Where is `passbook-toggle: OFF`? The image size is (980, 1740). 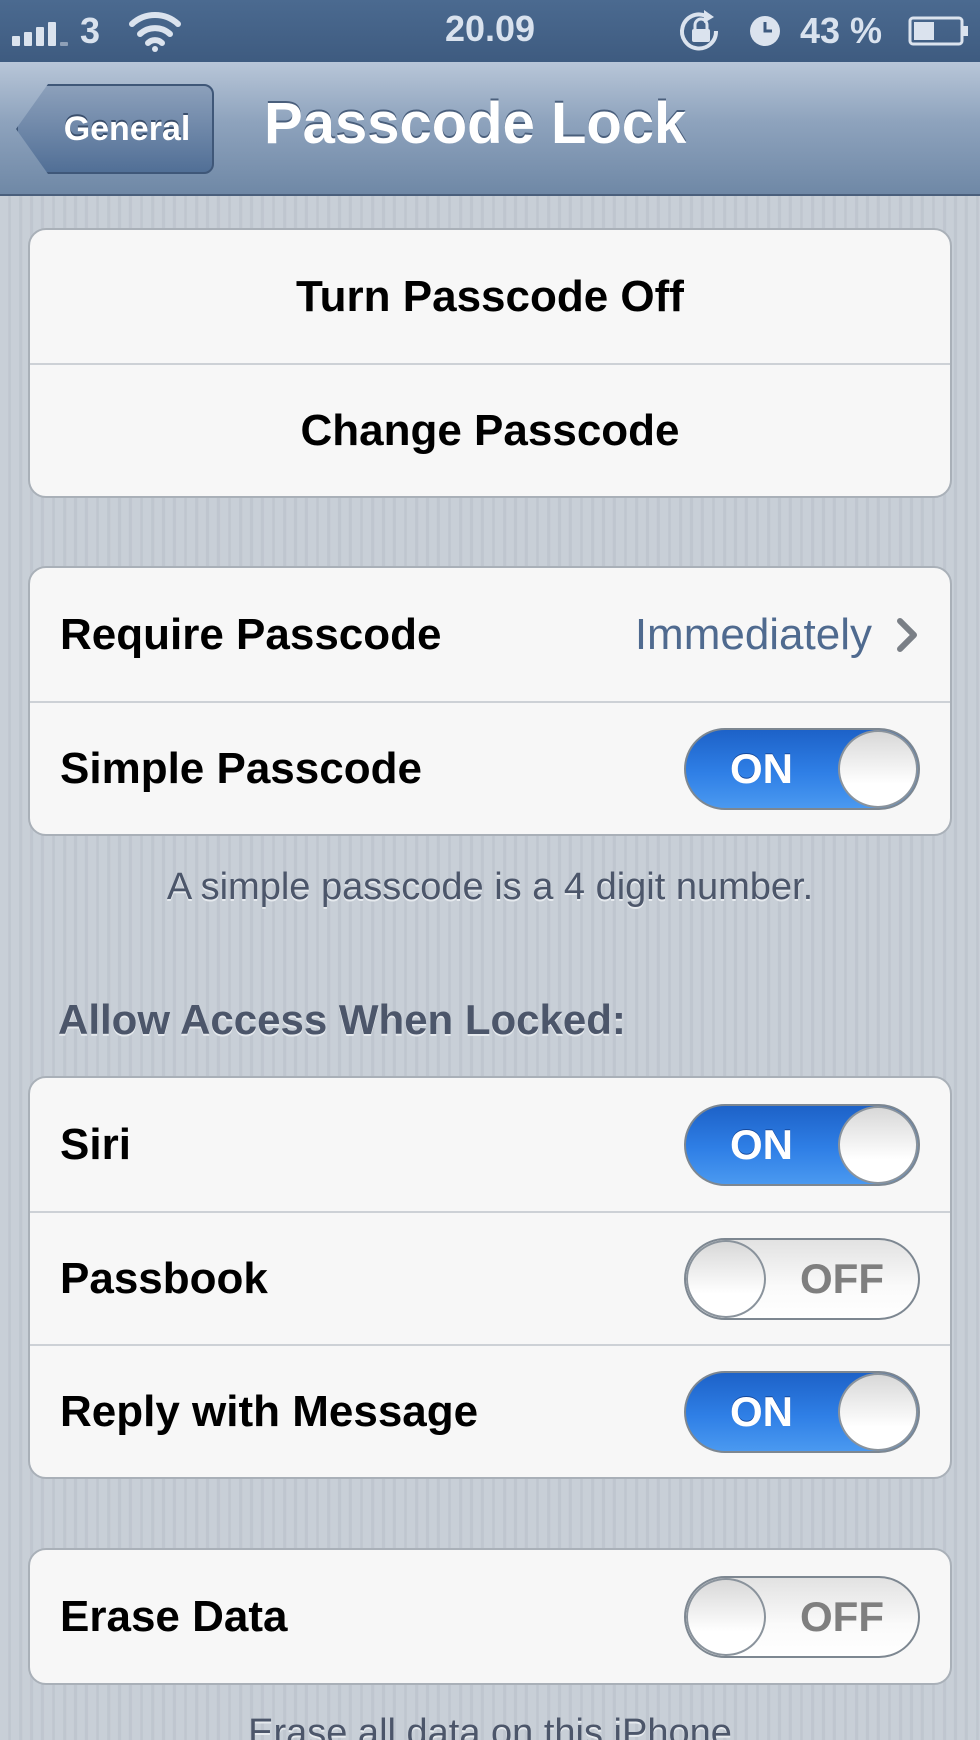
passbook-toggle: OFF is located at coordinates (802, 1278).